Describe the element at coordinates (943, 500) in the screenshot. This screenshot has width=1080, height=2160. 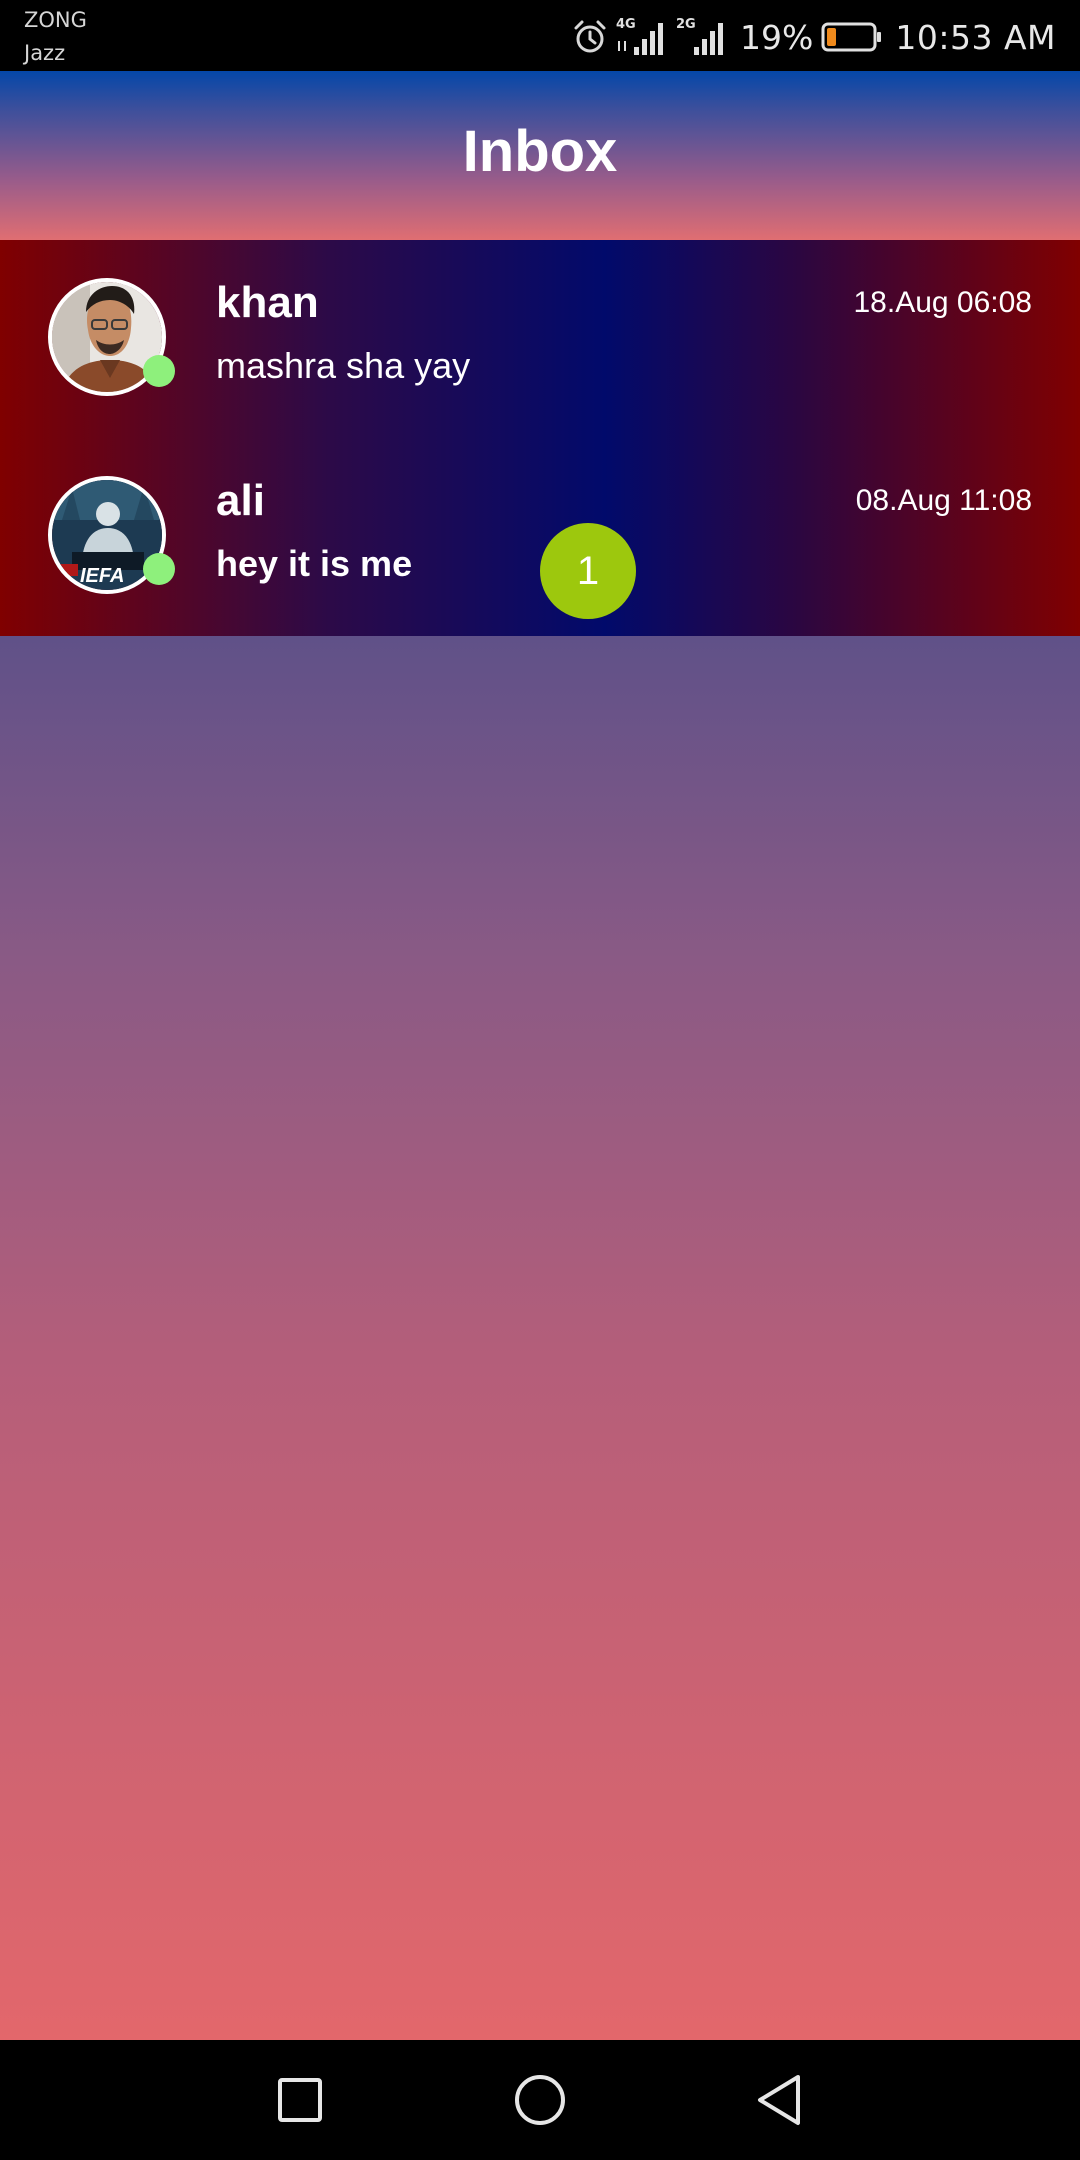
I see `message-timestamp: 08.Aug 11:08` at that location.